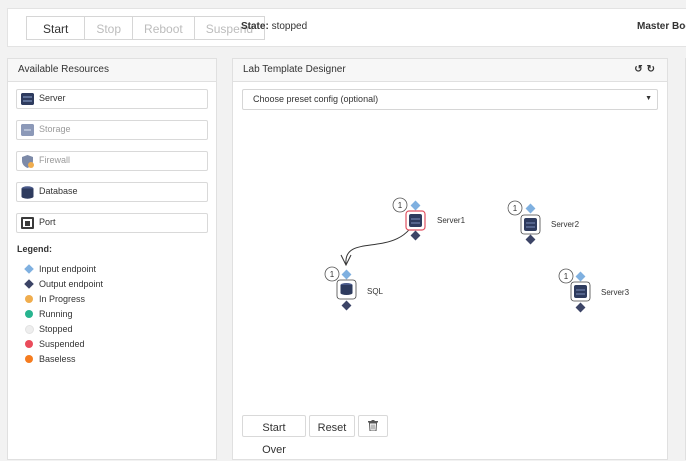 This screenshot has height=461, width=686. Describe the element at coordinates (68, 269) in the screenshot. I see `legend-label: Input endpoint` at that location.